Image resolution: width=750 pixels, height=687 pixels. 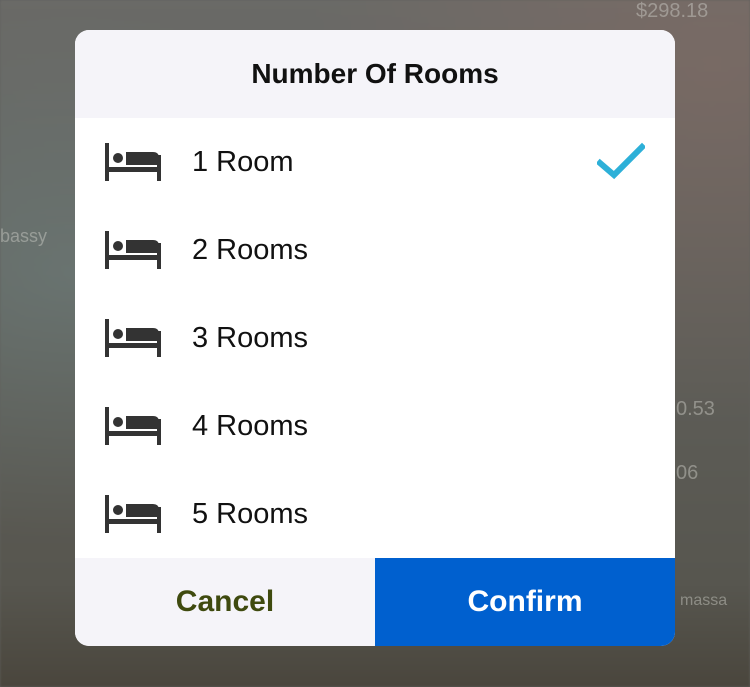 What do you see at coordinates (250, 513) in the screenshot?
I see `room-option-label: 5 Rooms` at bounding box center [250, 513].